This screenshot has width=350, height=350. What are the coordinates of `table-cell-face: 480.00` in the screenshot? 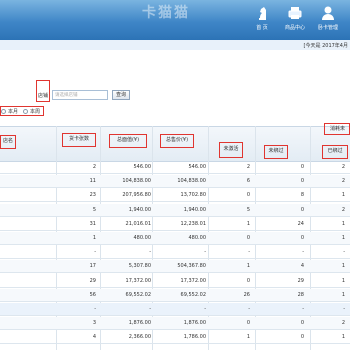 It's located at (142, 238).